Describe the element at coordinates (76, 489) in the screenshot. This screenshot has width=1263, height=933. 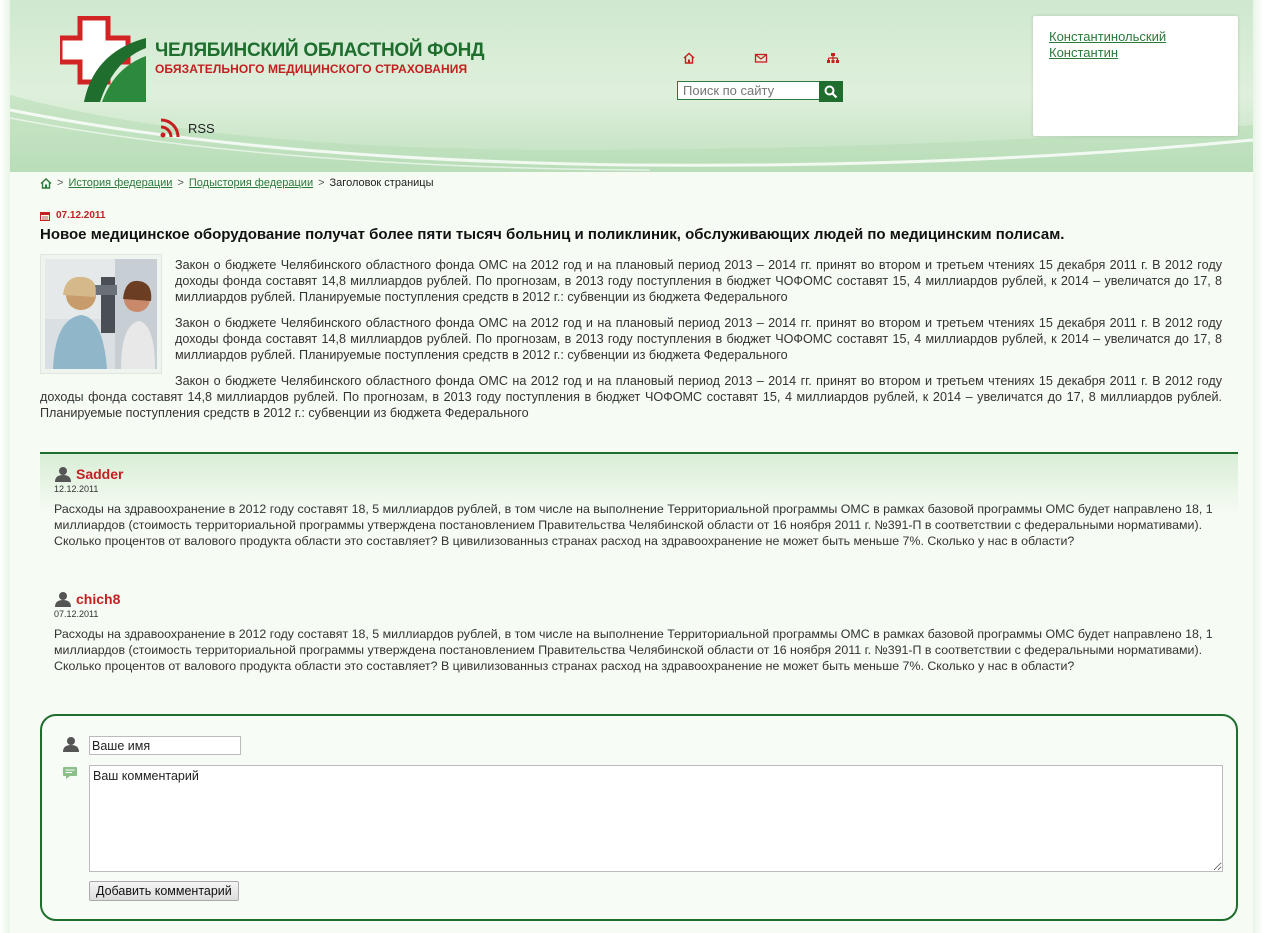
I see `comment-date: 12.12.2011` at that location.